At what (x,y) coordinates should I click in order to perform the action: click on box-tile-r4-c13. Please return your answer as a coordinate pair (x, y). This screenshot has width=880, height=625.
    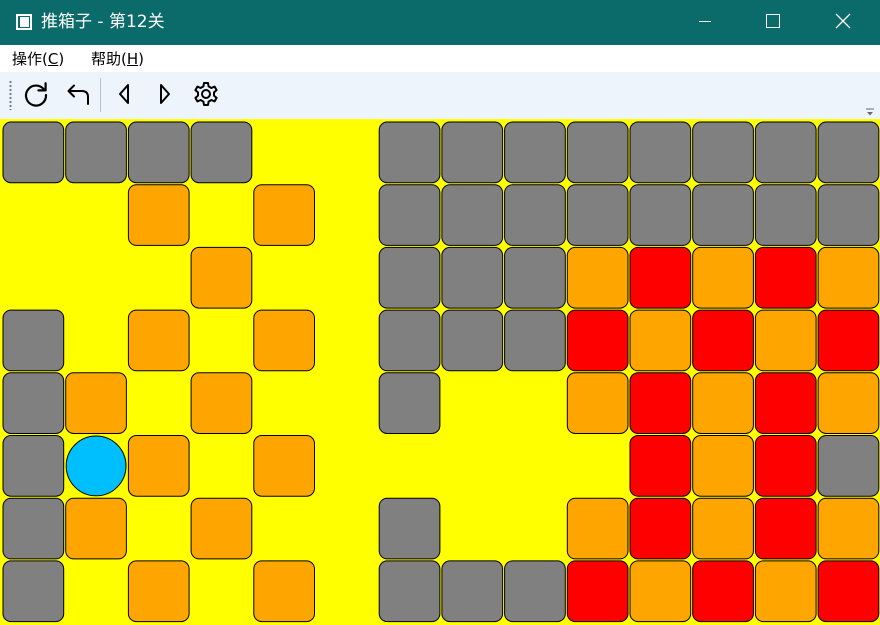
    Looking at the image, I should click on (848, 403).